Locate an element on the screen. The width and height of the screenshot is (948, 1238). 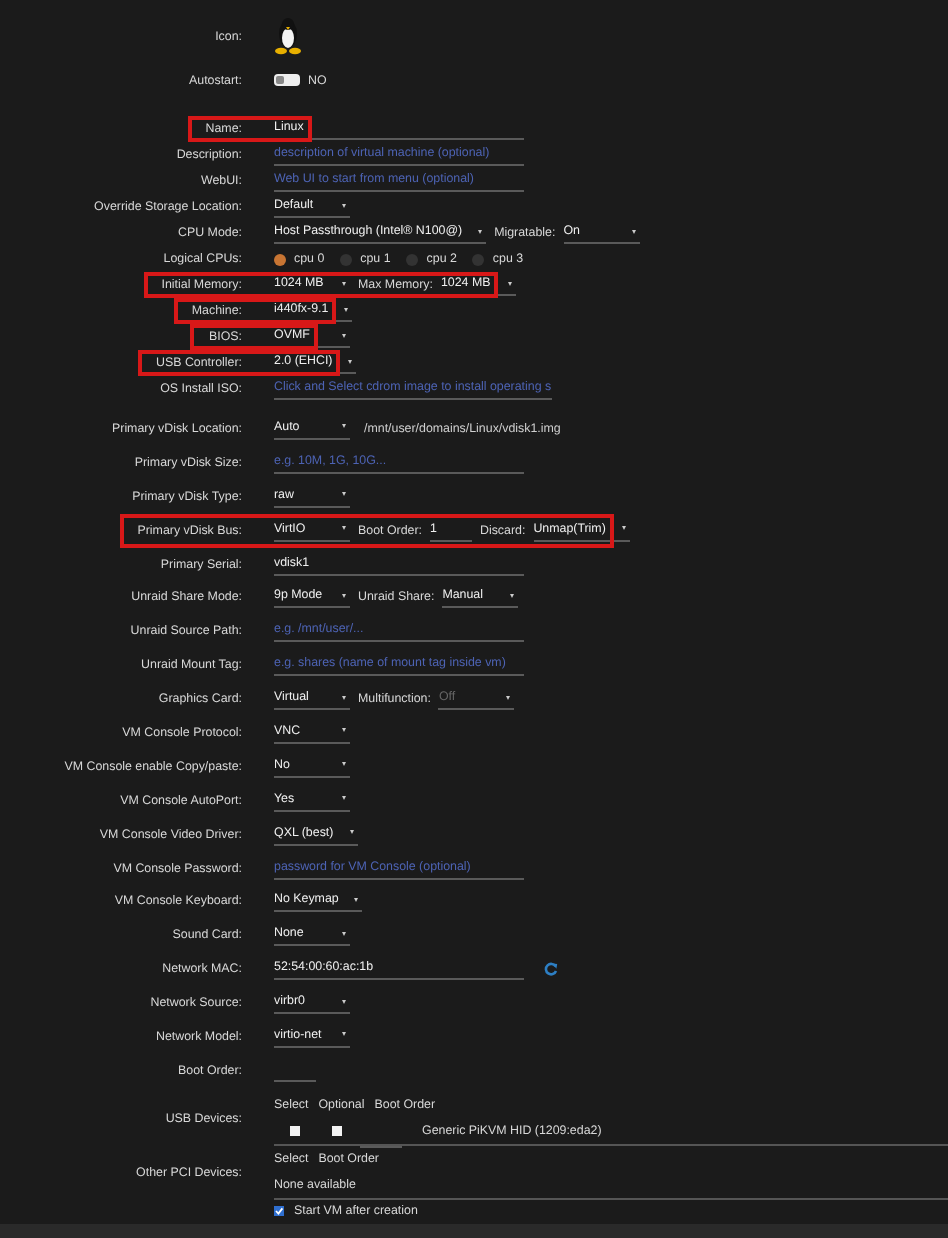
penguin-icon is located at coordinates (288, 36).